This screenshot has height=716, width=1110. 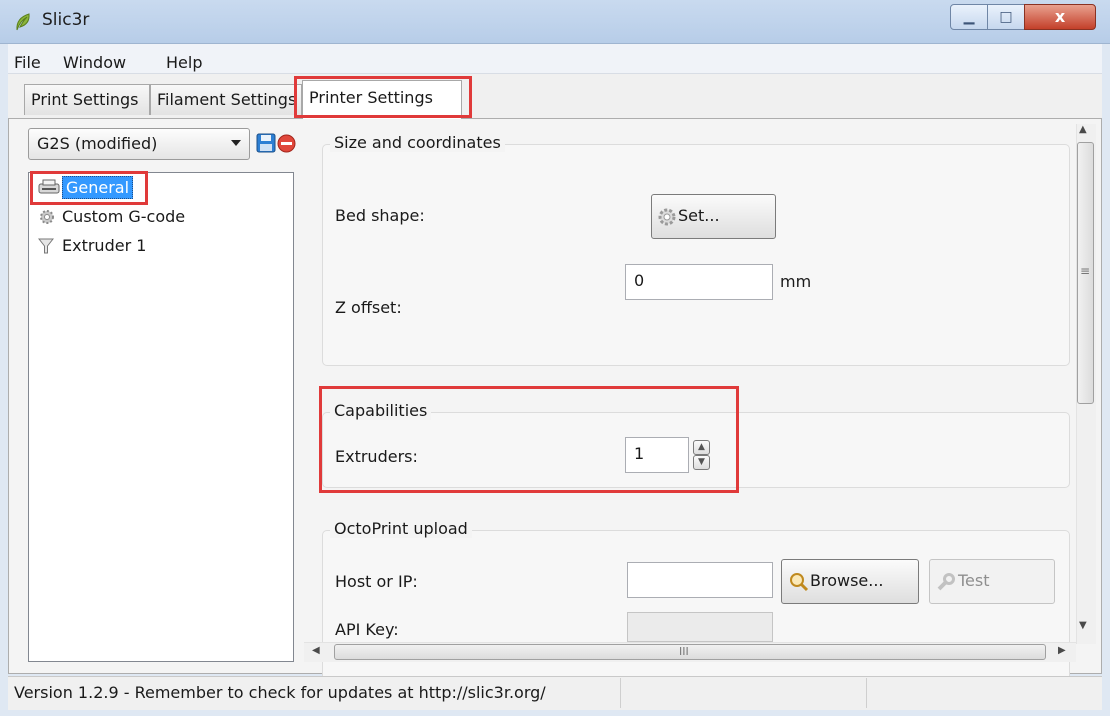 I want to click on minimize-button: ▁, so click(x=969, y=17).